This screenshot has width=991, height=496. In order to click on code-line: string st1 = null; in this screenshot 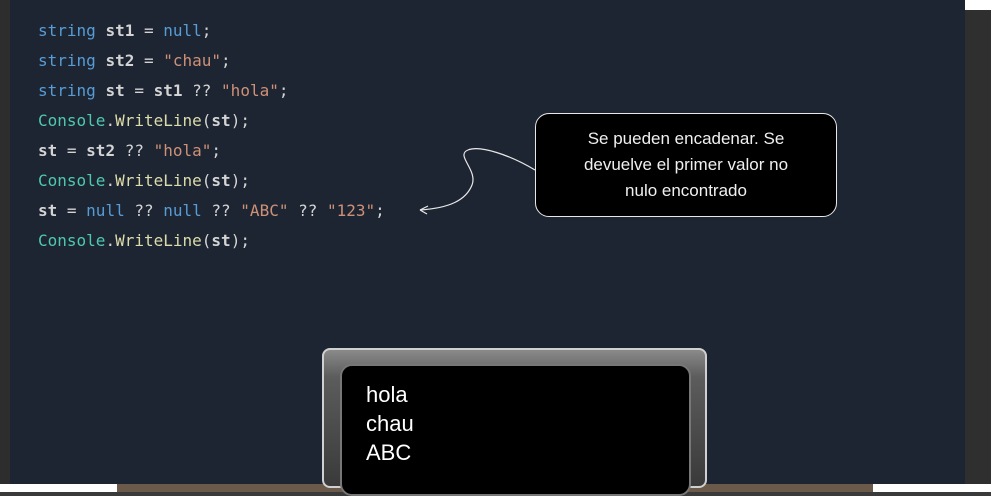, I will do `click(211, 31)`.